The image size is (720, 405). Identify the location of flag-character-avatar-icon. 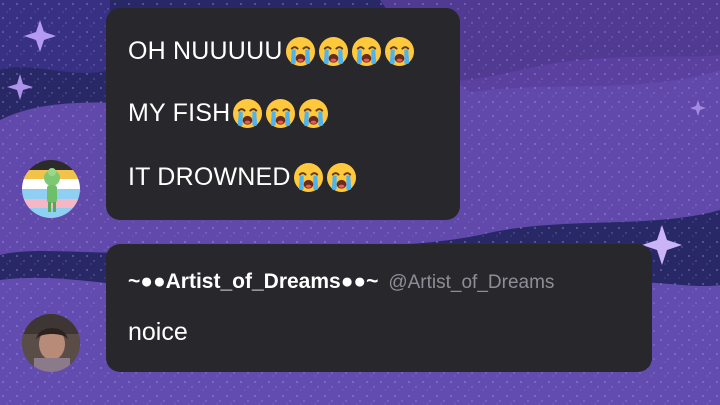
(51, 189).